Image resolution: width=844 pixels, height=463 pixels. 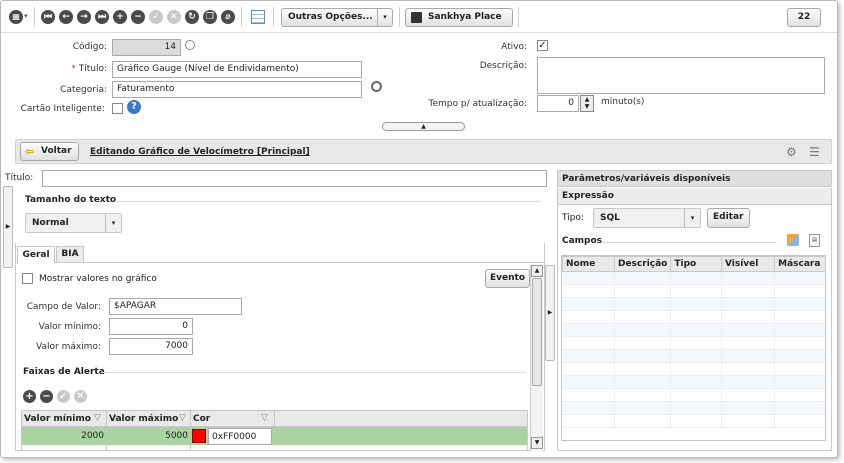 I want to click on tamanho-select: Normal ▾, so click(x=73, y=223).